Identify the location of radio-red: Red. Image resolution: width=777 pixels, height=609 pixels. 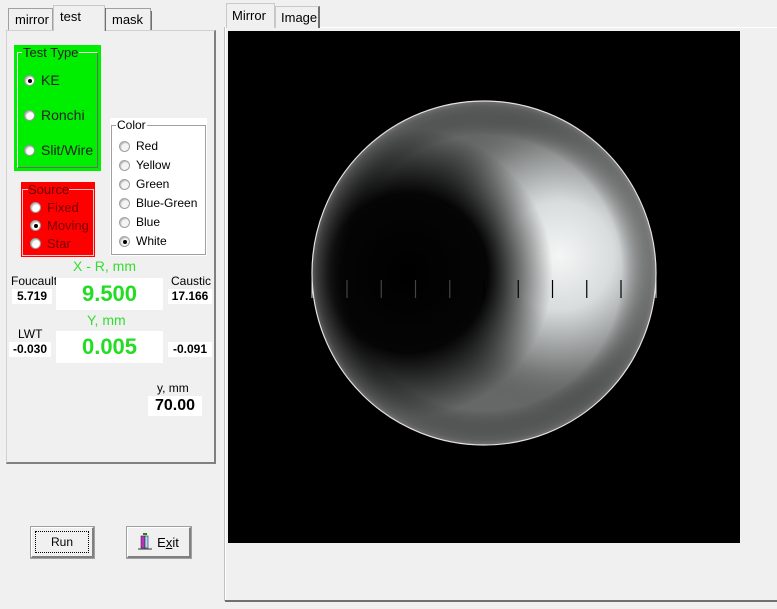
(138, 146).